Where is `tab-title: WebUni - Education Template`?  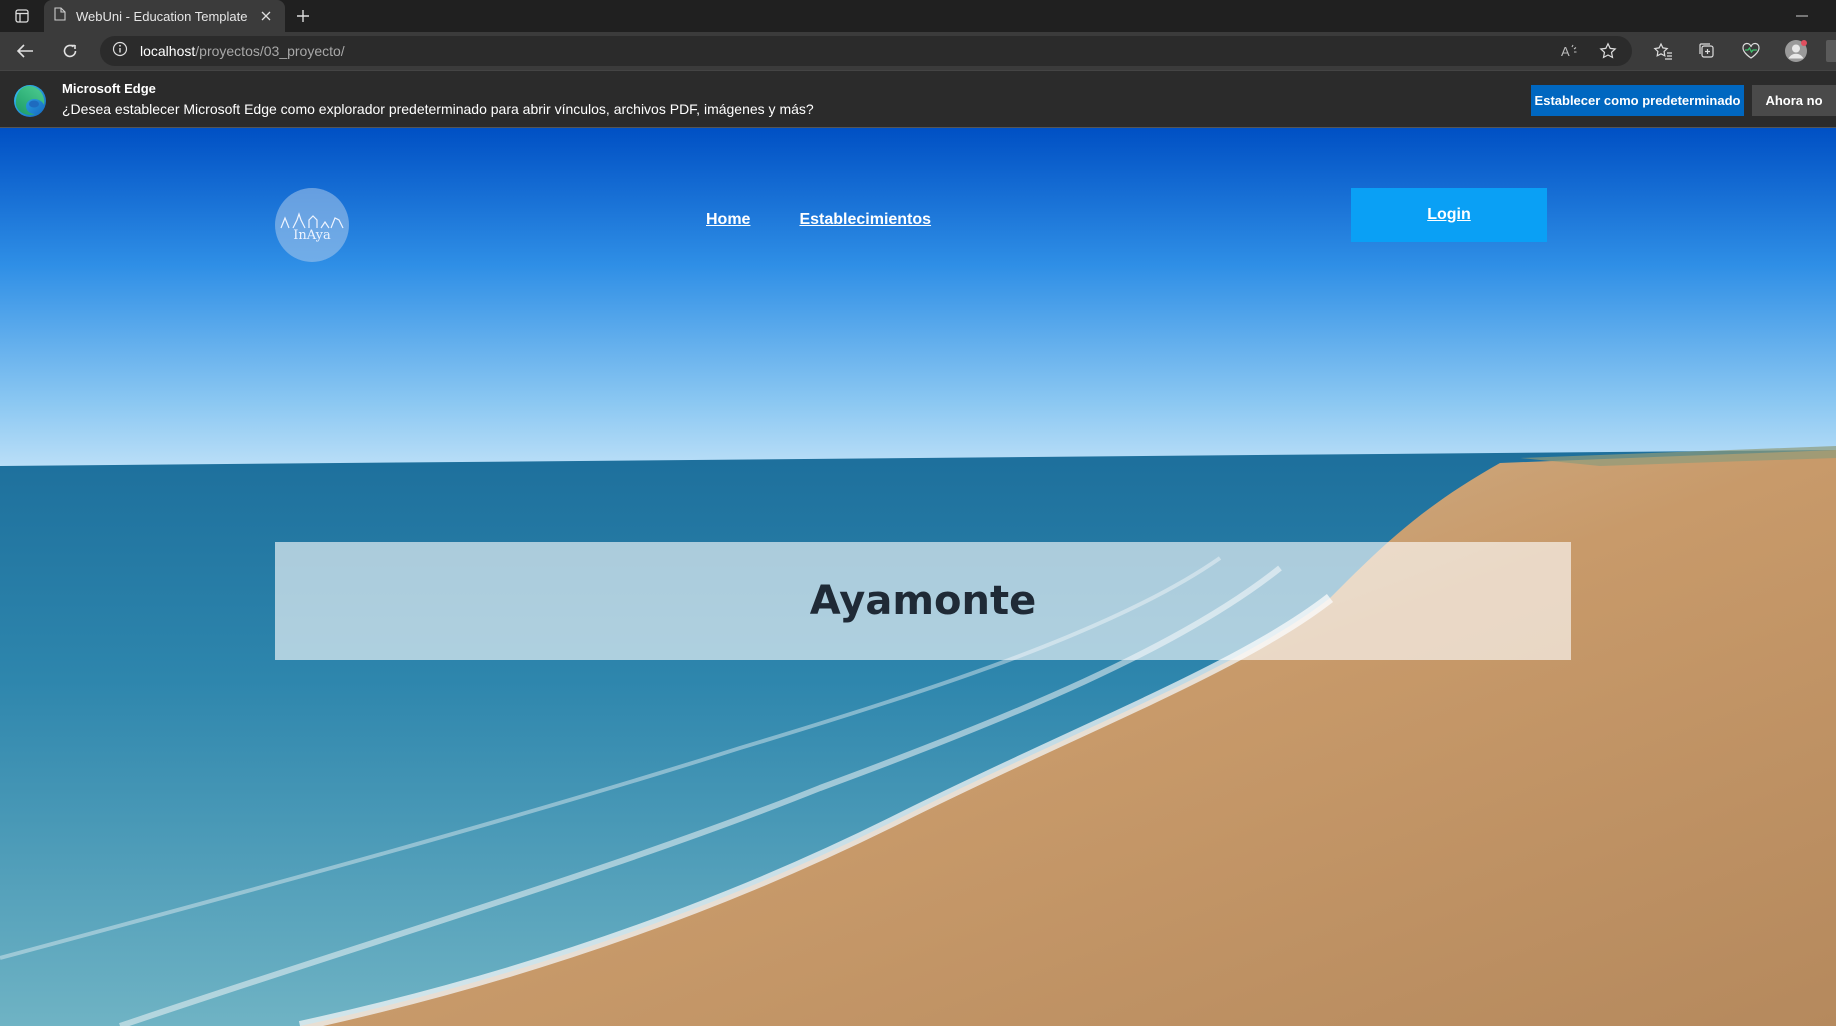
tab-title: WebUni - Education Template is located at coordinates (162, 16).